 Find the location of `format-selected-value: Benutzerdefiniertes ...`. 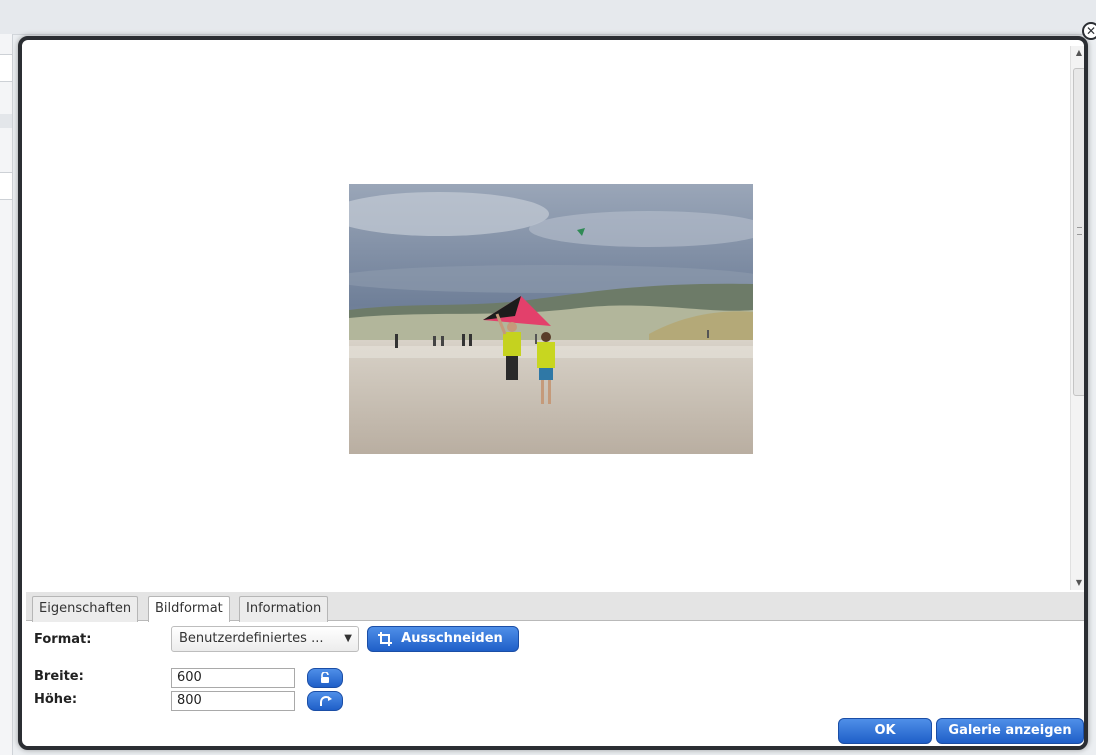

format-selected-value: Benutzerdefiniertes ... is located at coordinates (251, 638).